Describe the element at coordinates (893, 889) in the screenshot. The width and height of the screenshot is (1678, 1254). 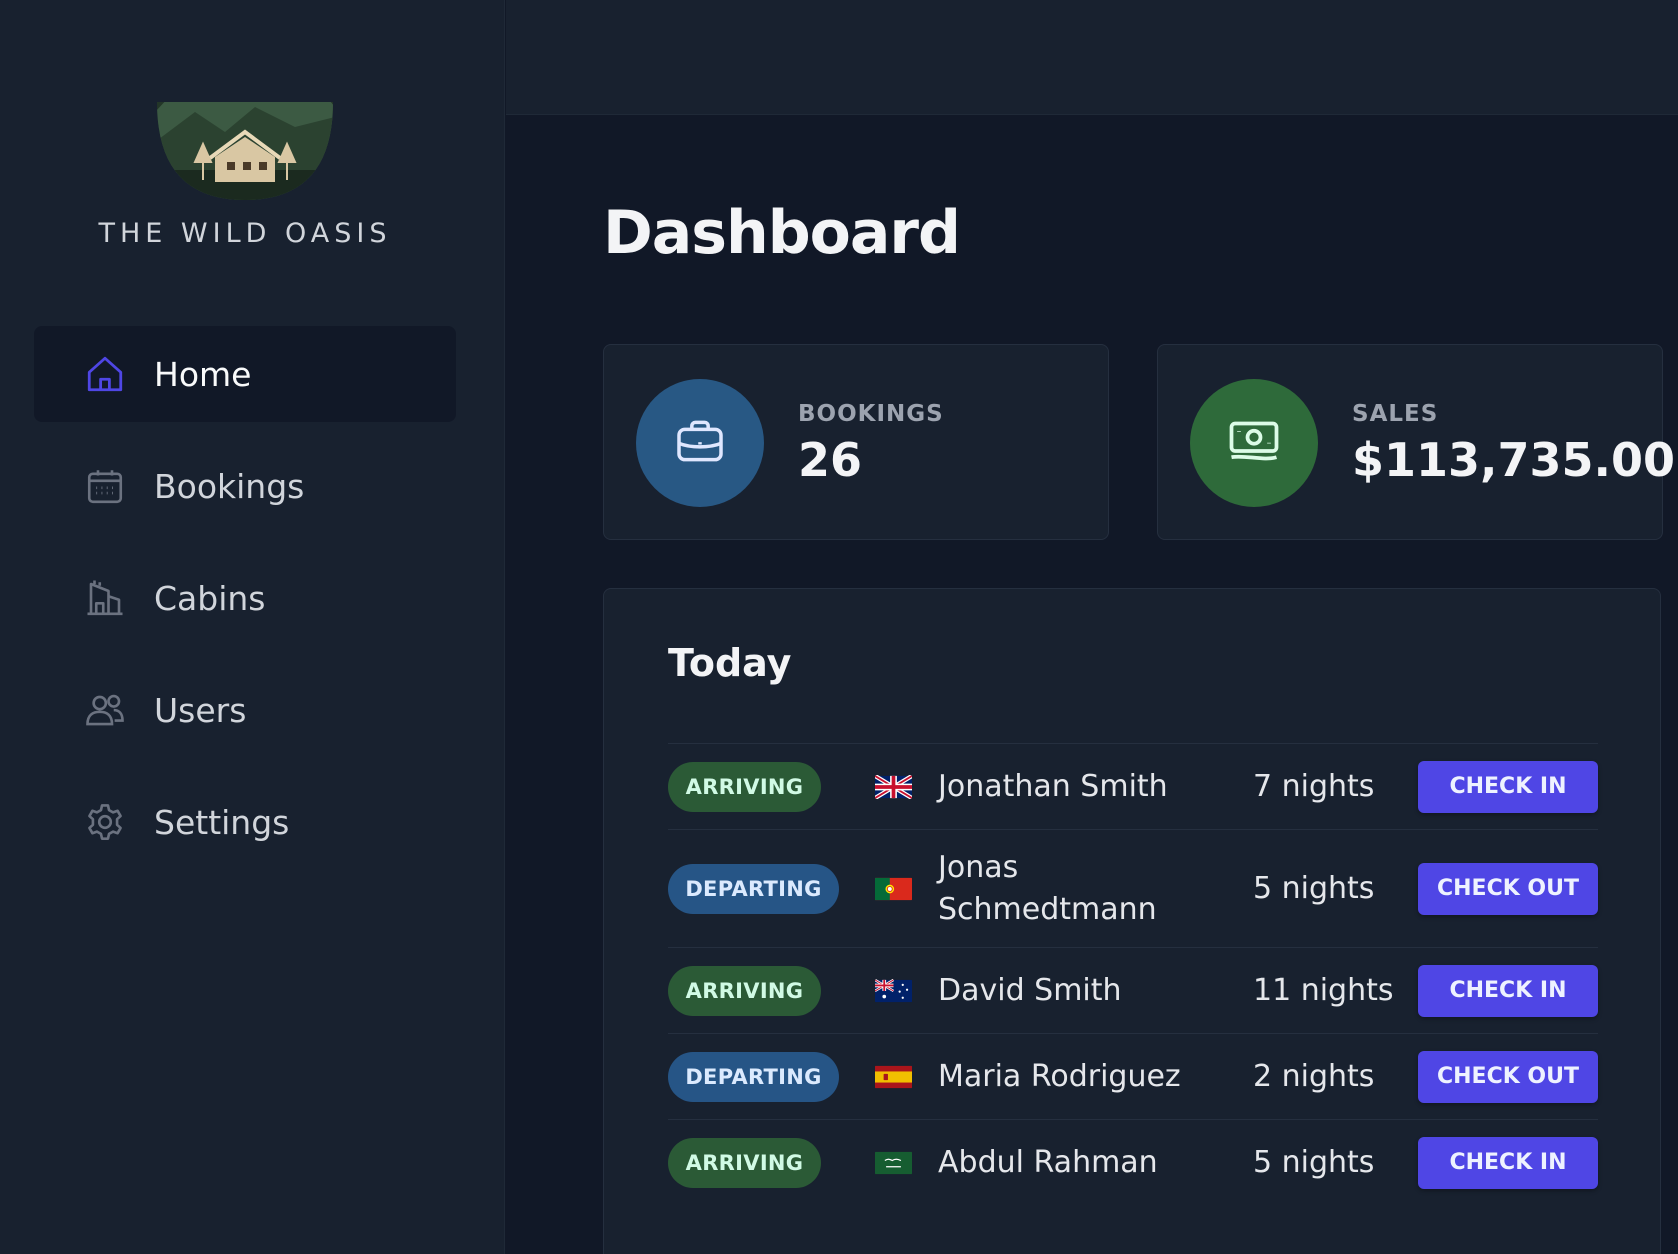
I see `portugal-flag-icon` at that location.